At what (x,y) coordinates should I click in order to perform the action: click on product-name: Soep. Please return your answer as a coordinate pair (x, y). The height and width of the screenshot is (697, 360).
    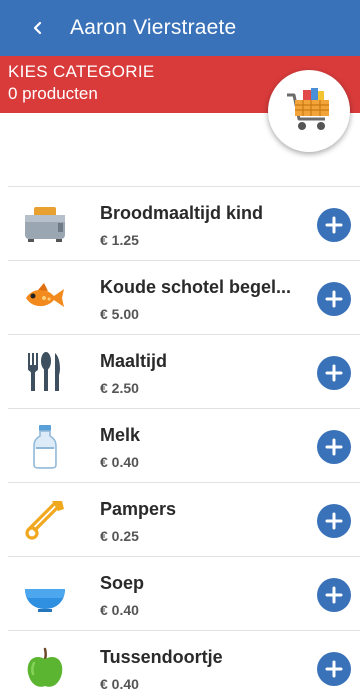
    Looking at the image, I should click on (122, 583).